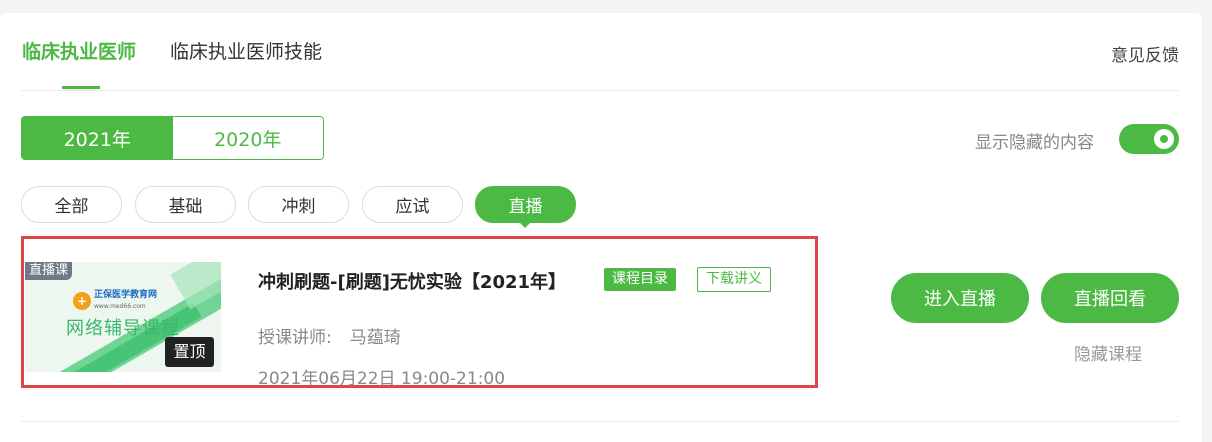 The image size is (1212, 442). I want to click on enter-live-button: 进入直播, so click(960, 298).